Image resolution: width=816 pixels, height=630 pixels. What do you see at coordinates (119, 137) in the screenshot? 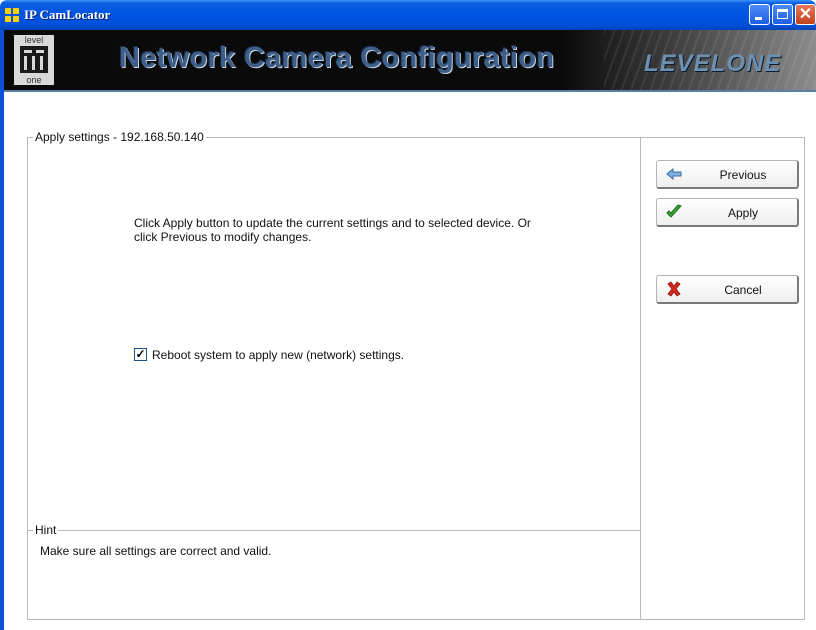
I see `apply-settings-legend: Apply settings - 192.168.50.140` at bounding box center [119, 137].